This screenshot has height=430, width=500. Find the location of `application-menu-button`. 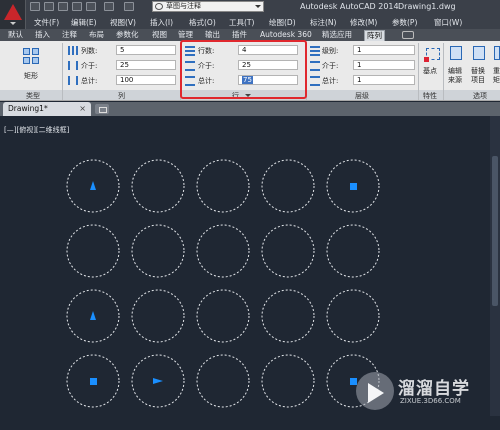

application-menu-button is located at coordinates (13, 15).